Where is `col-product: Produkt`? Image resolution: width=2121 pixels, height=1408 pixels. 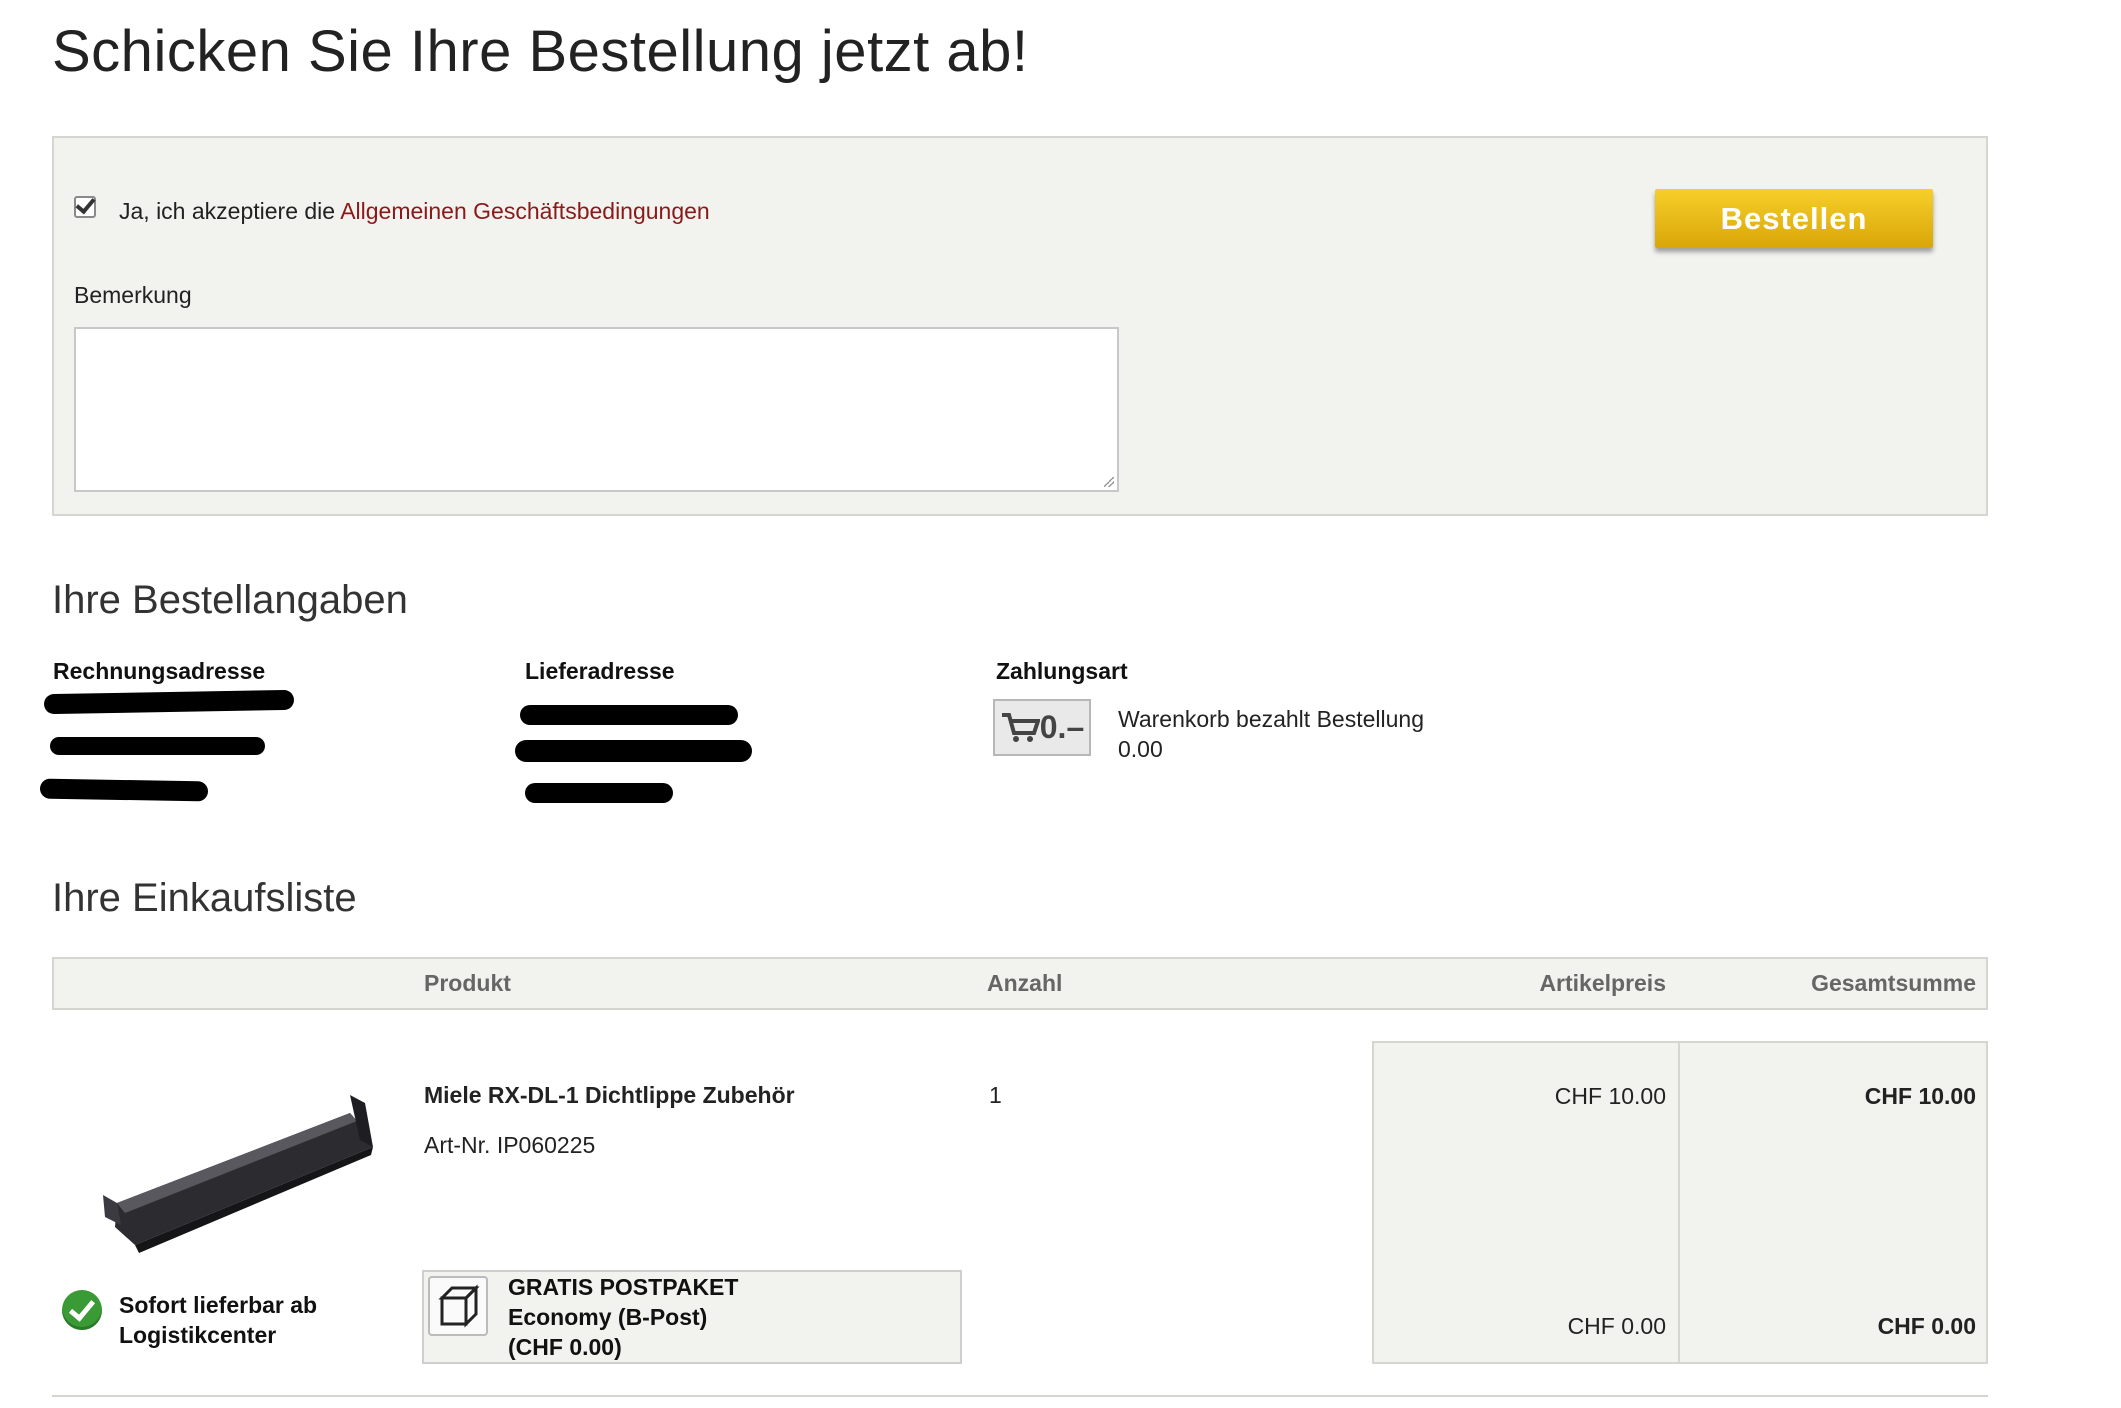
col-product: Produkt is located at coordinates (467, 983).